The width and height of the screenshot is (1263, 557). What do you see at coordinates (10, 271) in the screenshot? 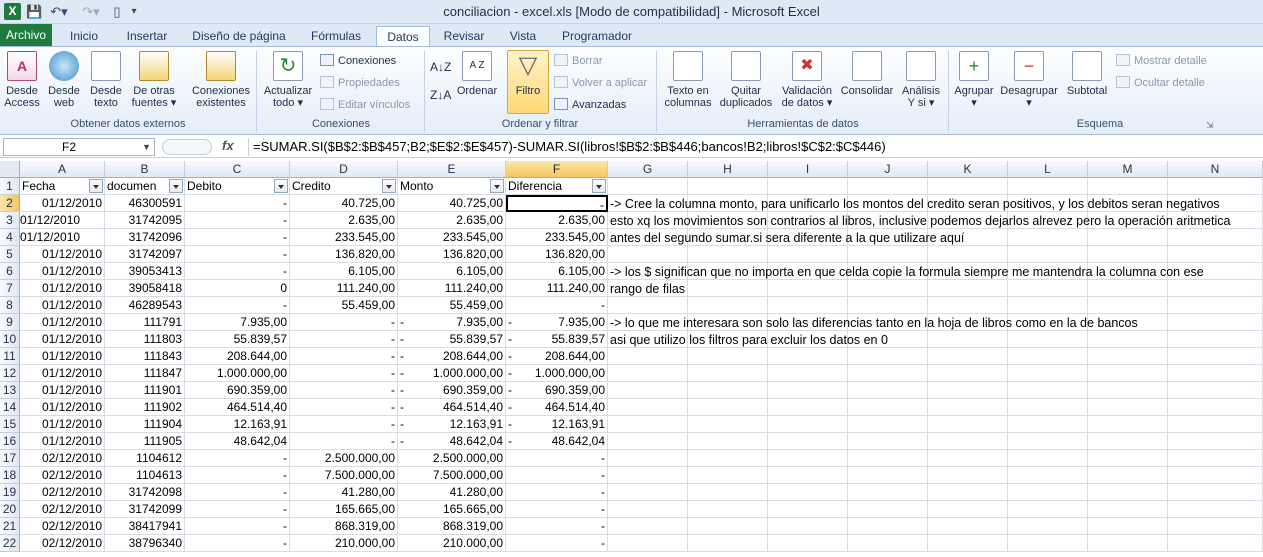
I see `row-header: 6` at bounding box center [10, 271].